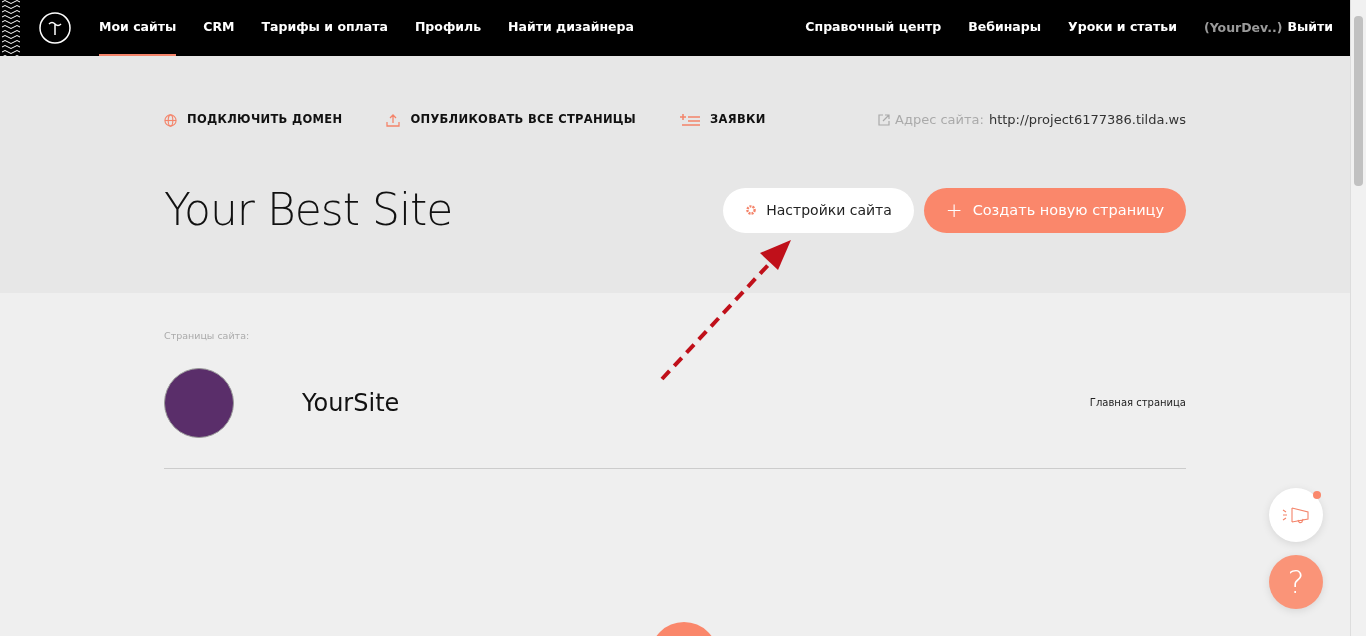 The image size is (1366, 636). What do you see at coordinates (253, 120) in the screenshot?
I see `toolbar-link: ПОДКЛЮЧИТЬ ДОМЕН` at bounding box center [253, 120].